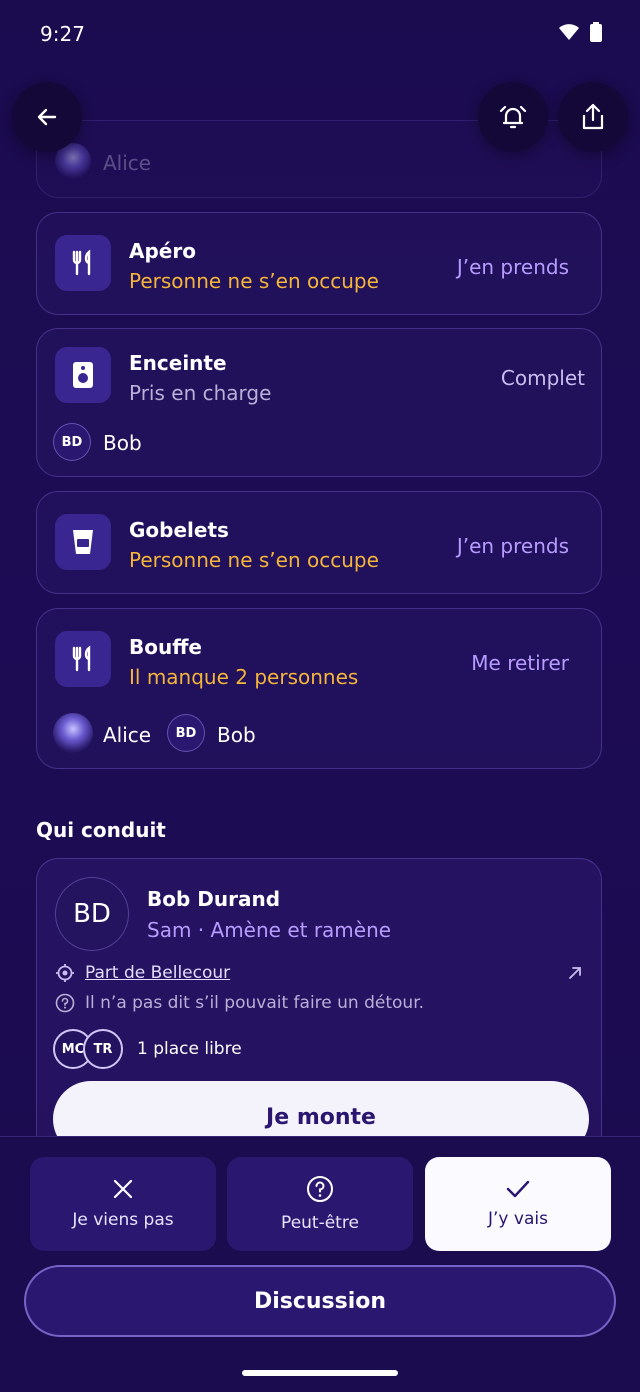 Image resolution: width=640 pixels, height=1392 pixels. What do you see at coordinates (518, 1204) in the screenshot?
I see `rsvp-going-button: J’y vais` at bounding box center [518, 1204].